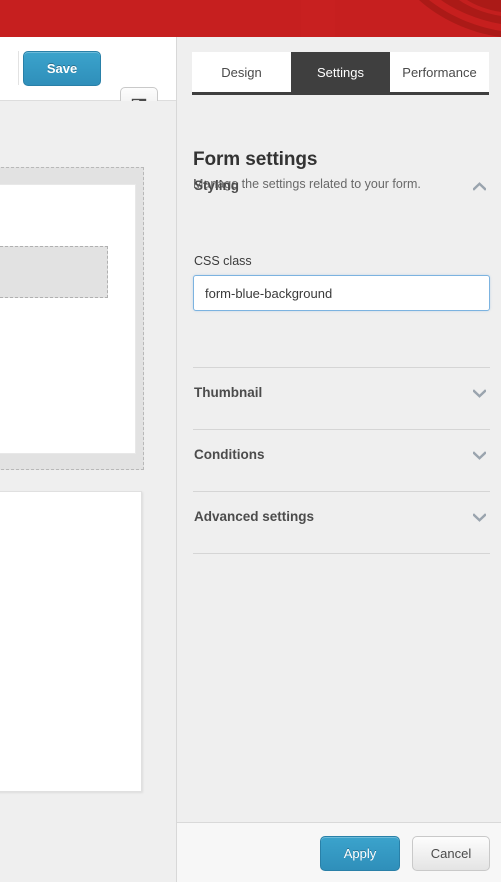 This screenshot has width=501, height=882. What do you see at coordinates (341, 293) in the screenshot?
I see `css-class-input` at bounding box center [341, 293].